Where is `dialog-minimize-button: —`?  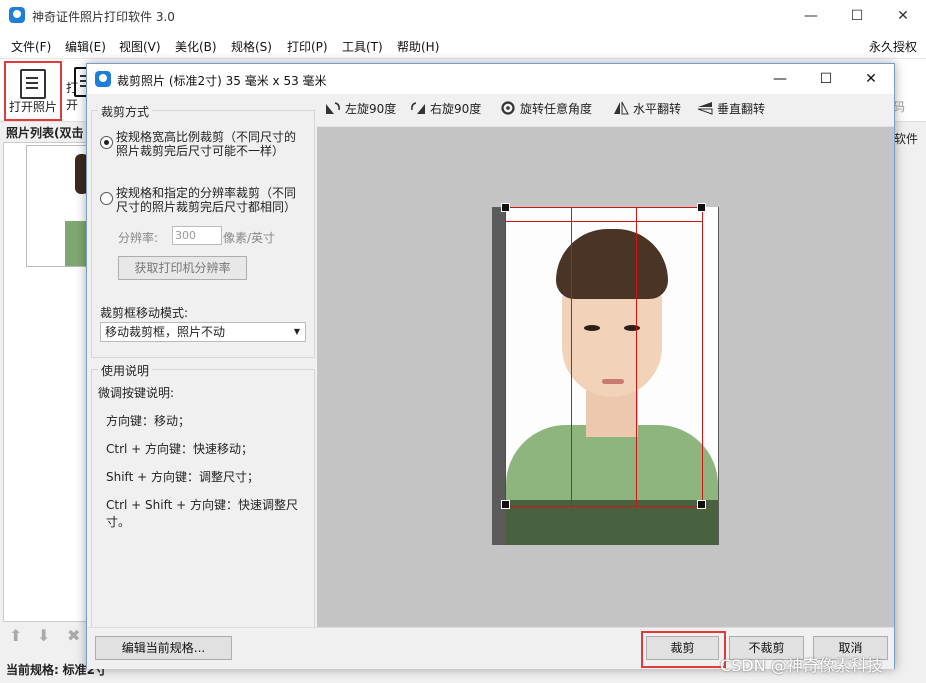
dialog-minimize-button: — is located at coordinates (780, 79).